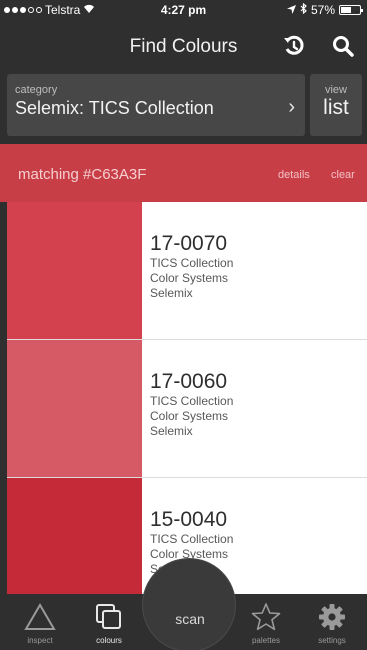 The image size is (367, 650). Describe the element at coordinates (336, 107) in the screenshot. I see `view-value: list` at that location.